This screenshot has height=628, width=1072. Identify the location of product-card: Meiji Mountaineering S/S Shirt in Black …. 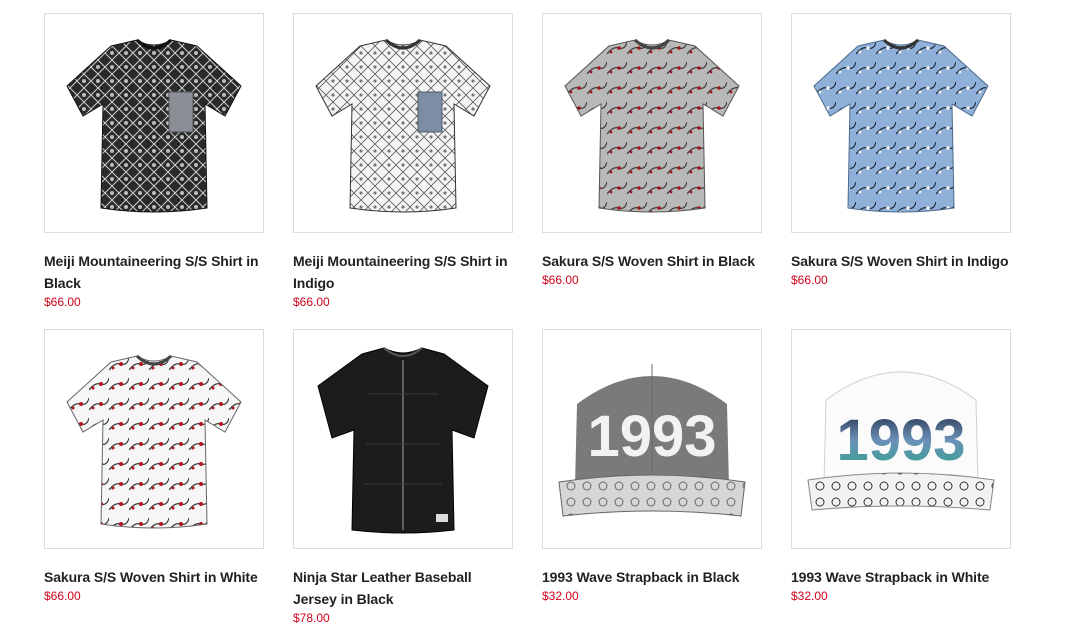
(154, 161).